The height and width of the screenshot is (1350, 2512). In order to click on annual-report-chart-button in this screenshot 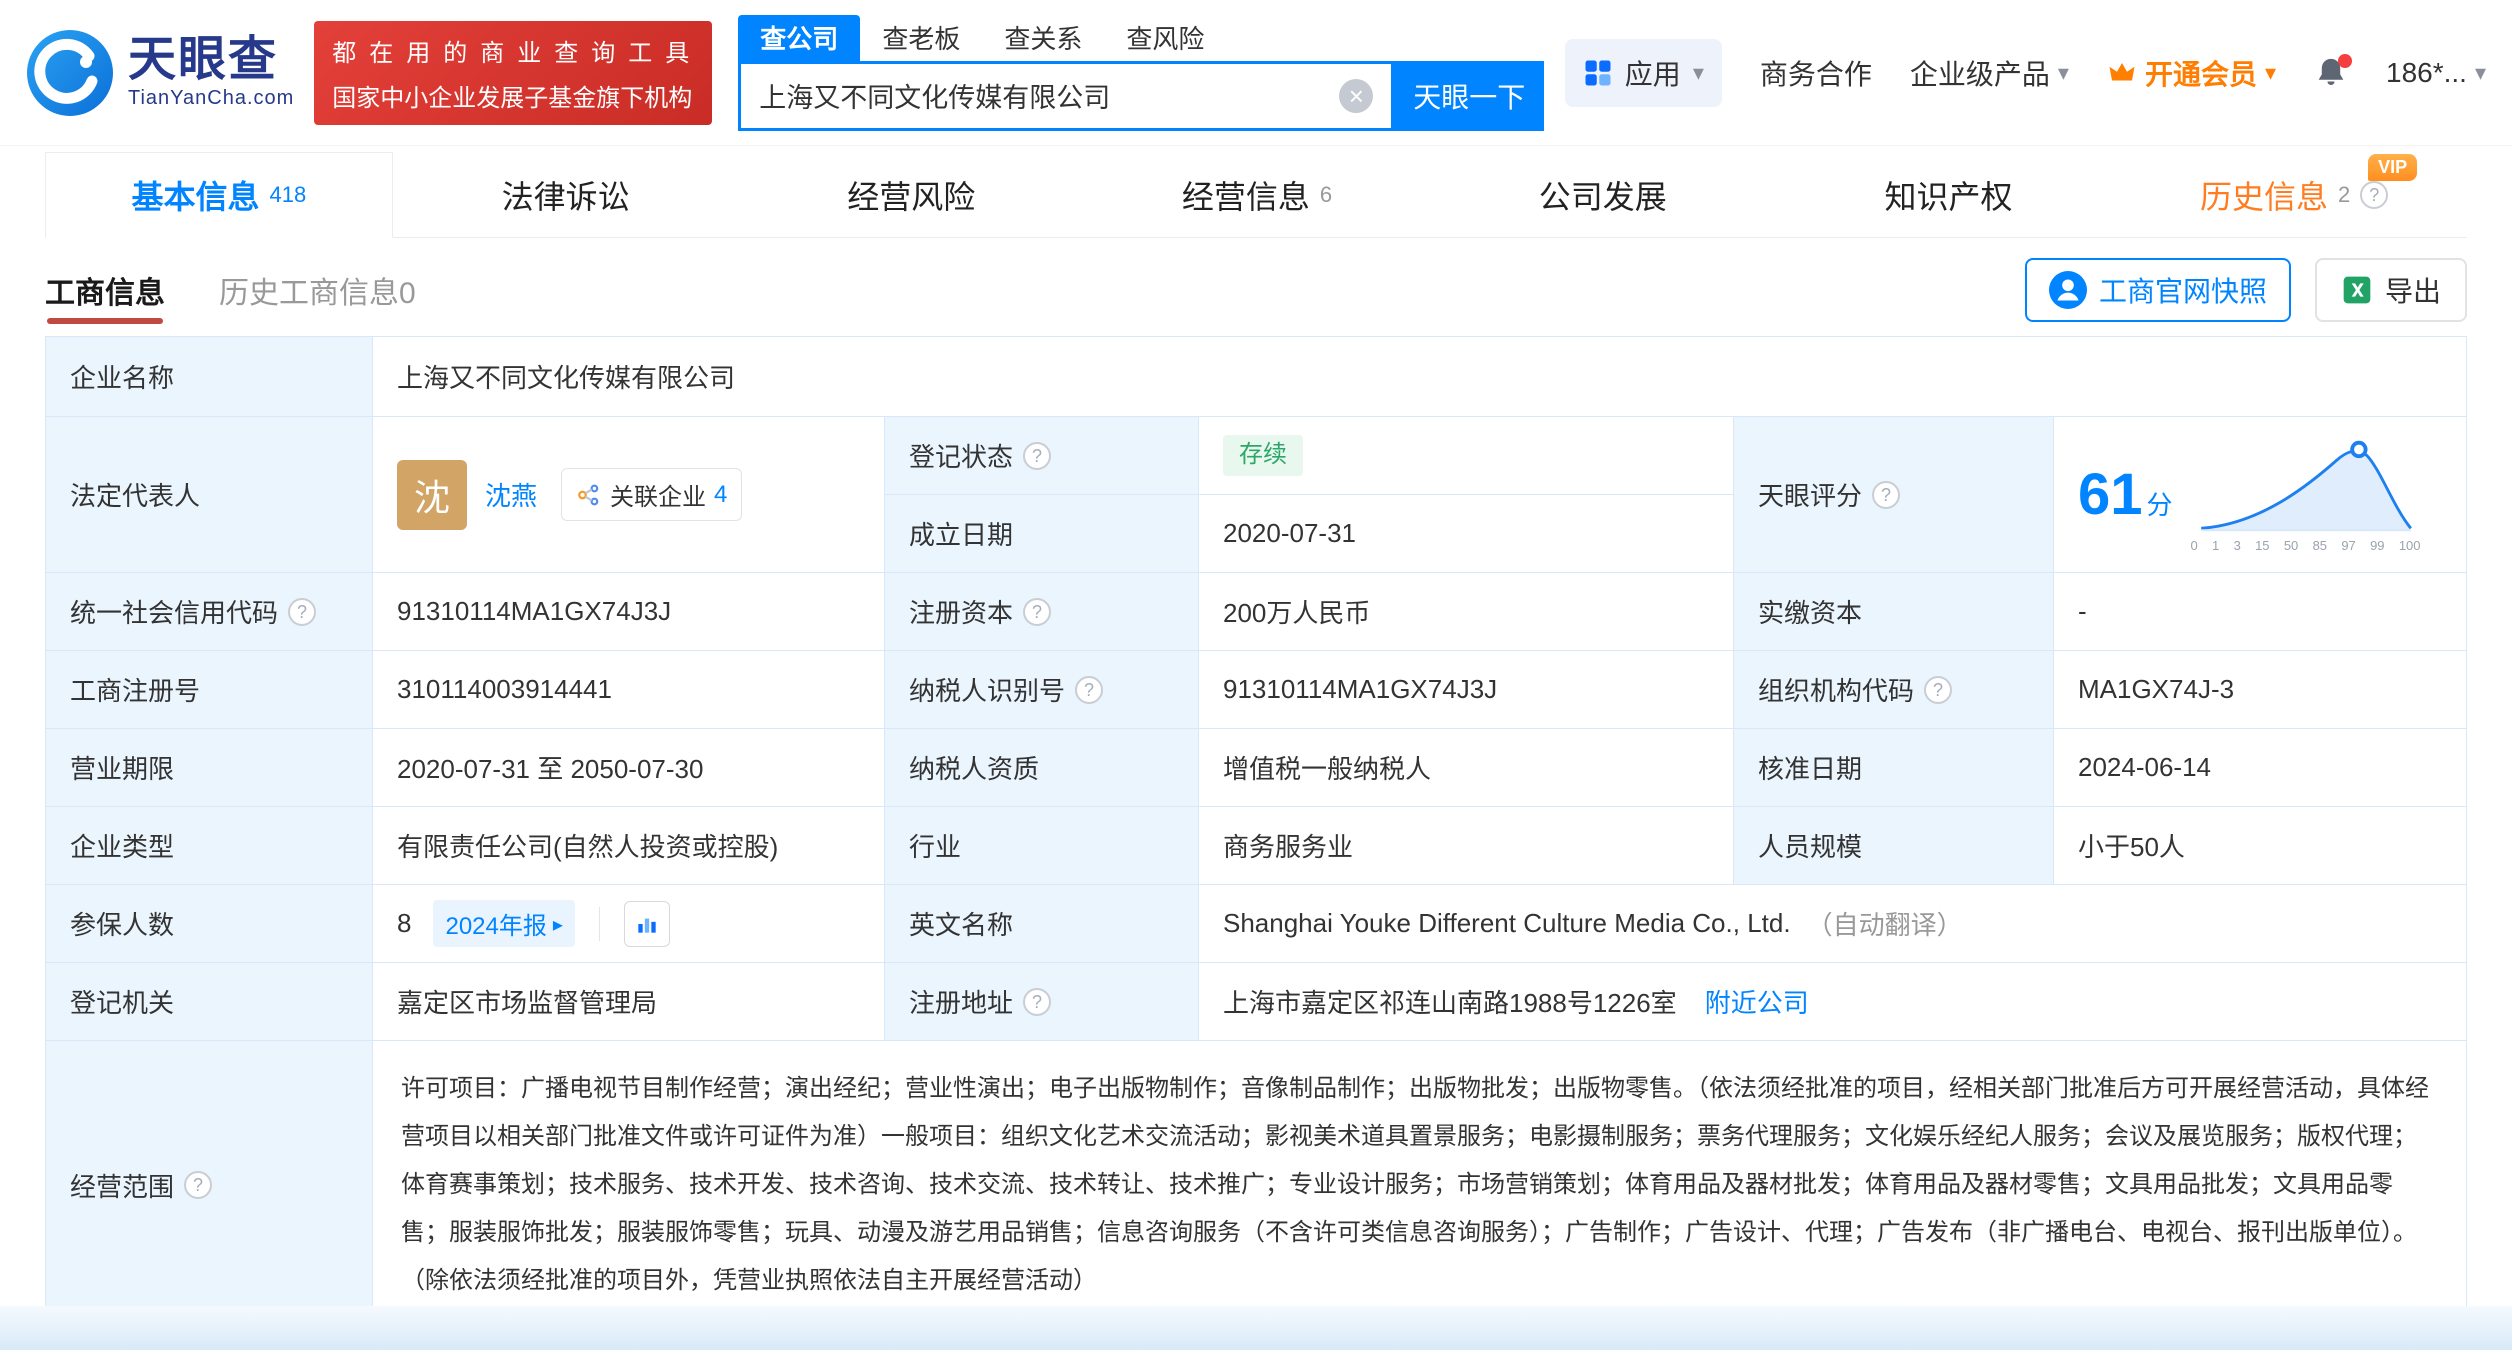, I will do `click(646, 923)`.